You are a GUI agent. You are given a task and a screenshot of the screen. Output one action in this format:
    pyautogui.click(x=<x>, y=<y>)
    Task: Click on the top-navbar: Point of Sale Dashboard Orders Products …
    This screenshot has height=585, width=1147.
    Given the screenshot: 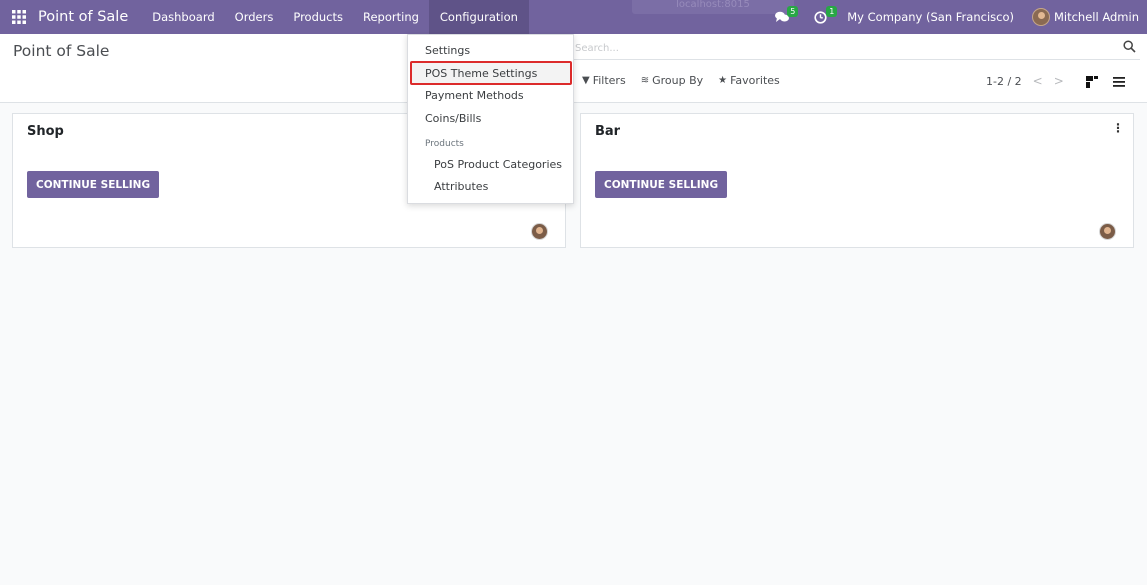 What is the action you would take?
    pyautogui.click(x=573, y=17)
    